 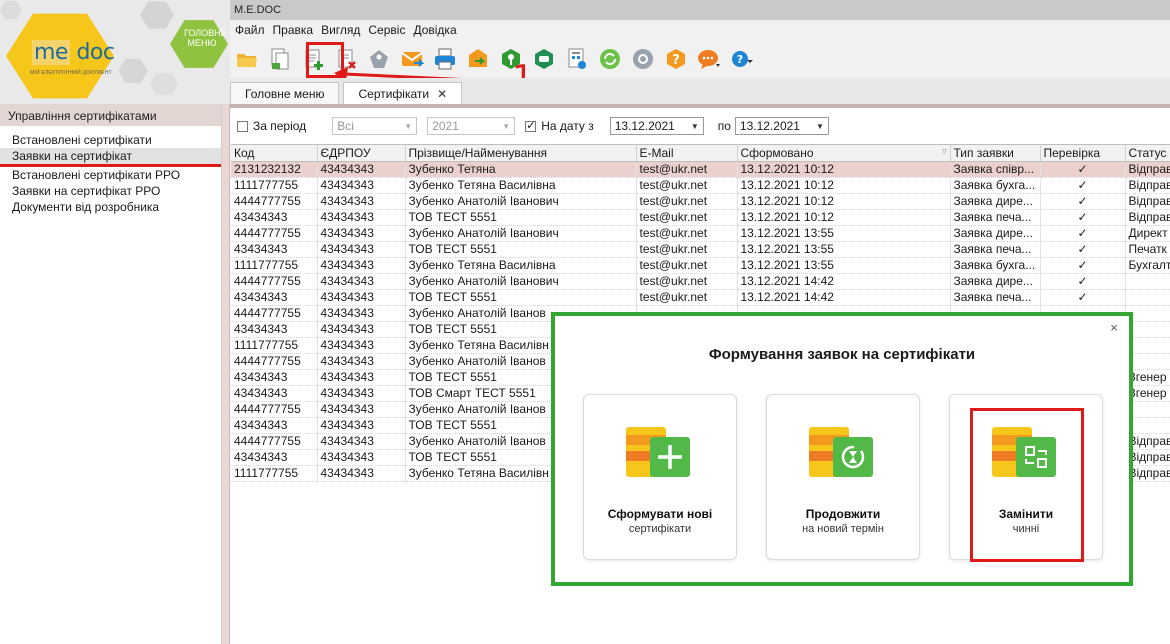 I want to click on chat-icon, so click(x=709, y=59).